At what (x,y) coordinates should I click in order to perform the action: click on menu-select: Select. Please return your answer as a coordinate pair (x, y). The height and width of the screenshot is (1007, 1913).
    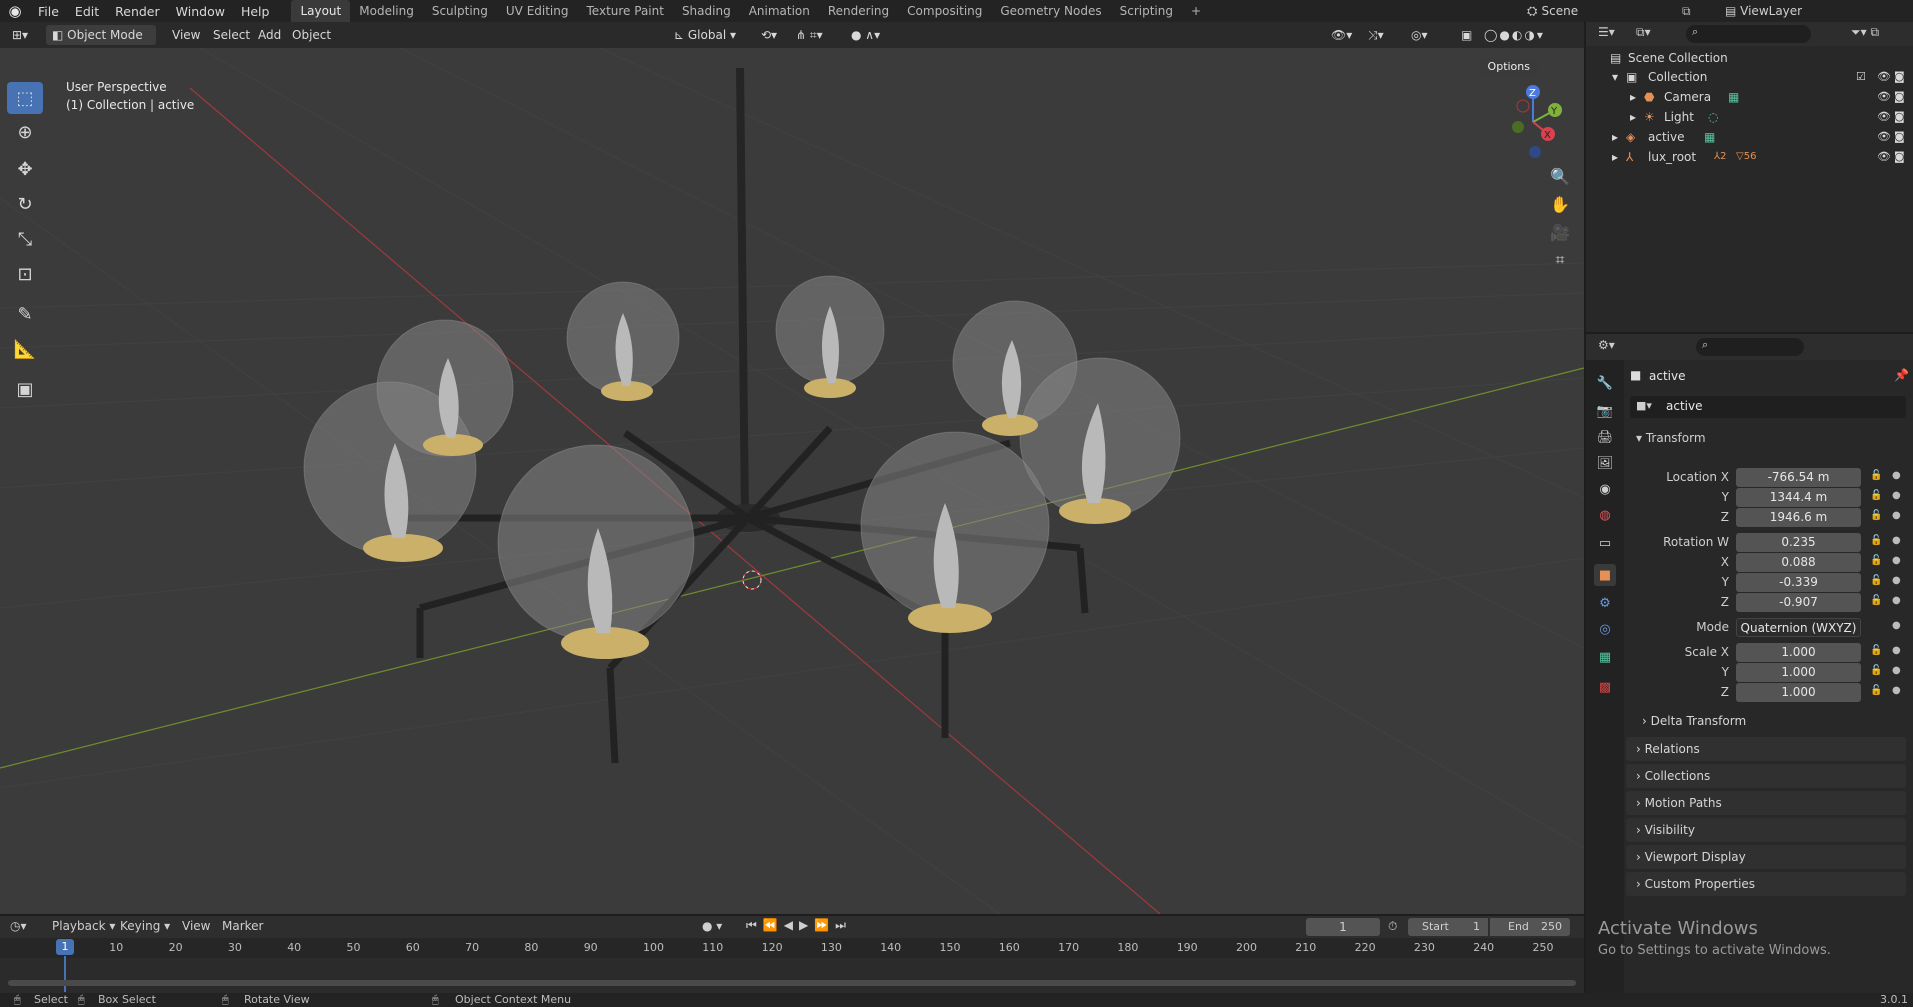
    Looking at the image, I should click on (231, 35).